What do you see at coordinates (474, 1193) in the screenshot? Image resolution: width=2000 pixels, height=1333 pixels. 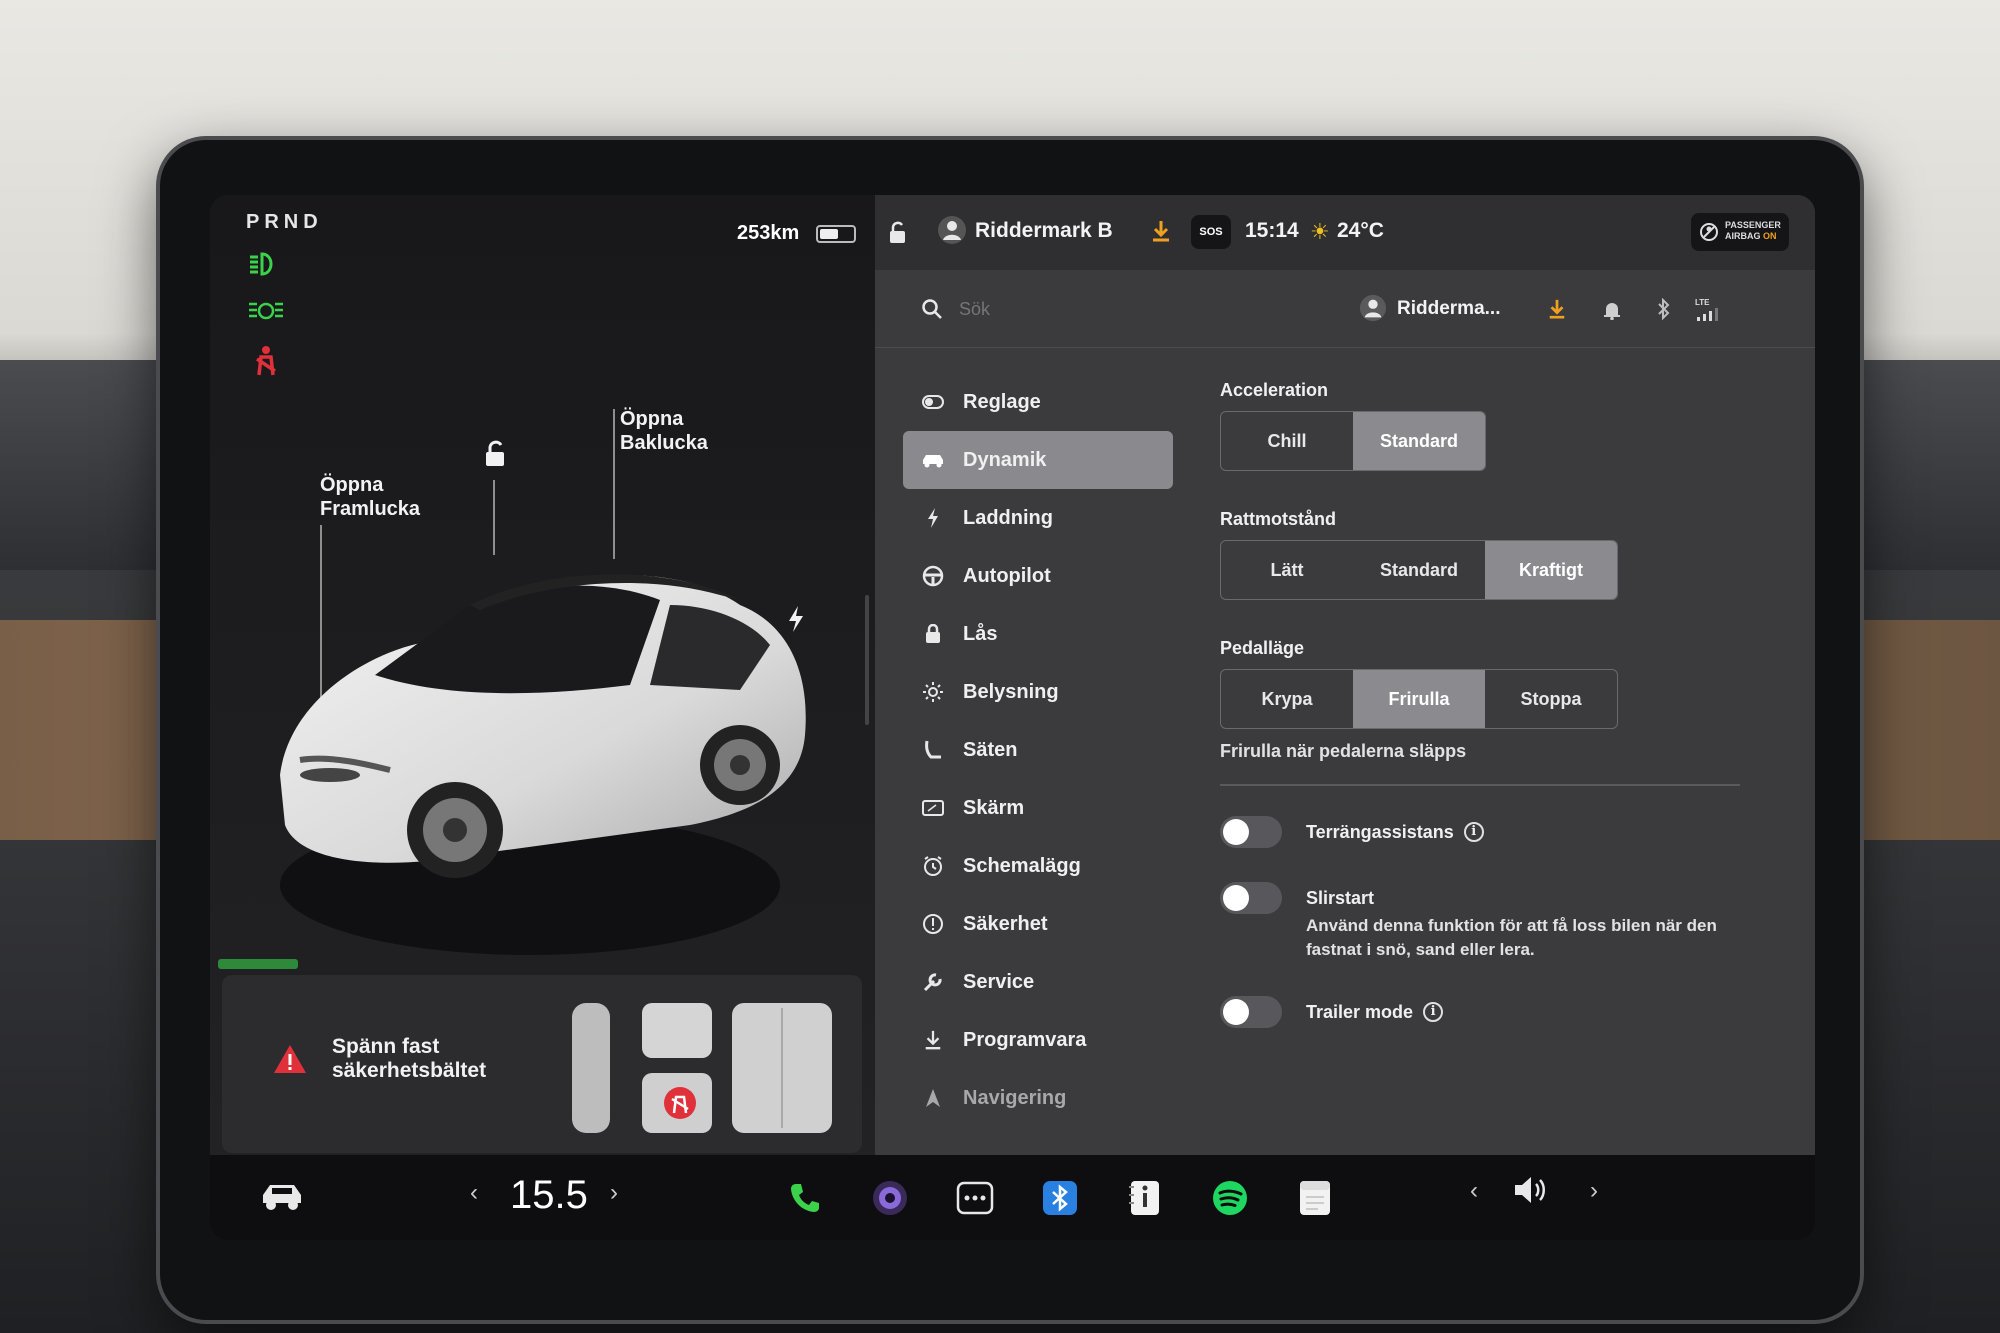 I see `temp-decrease-button: ‹` at bounding box center [474, 1193].